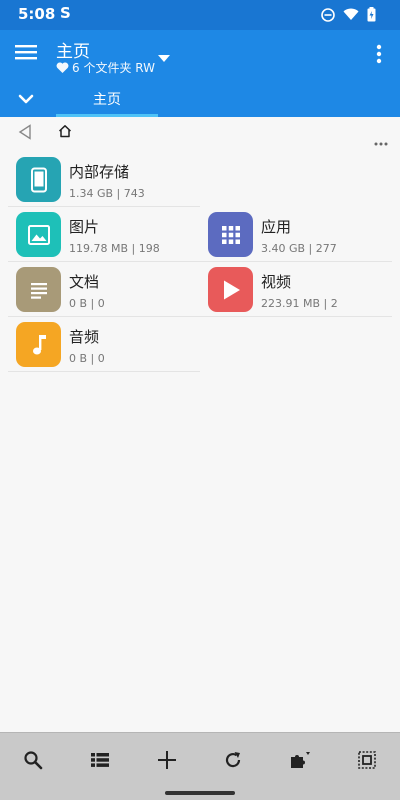 The image size is (400, 800). I want to click on collapse-button, so click(26, 99).